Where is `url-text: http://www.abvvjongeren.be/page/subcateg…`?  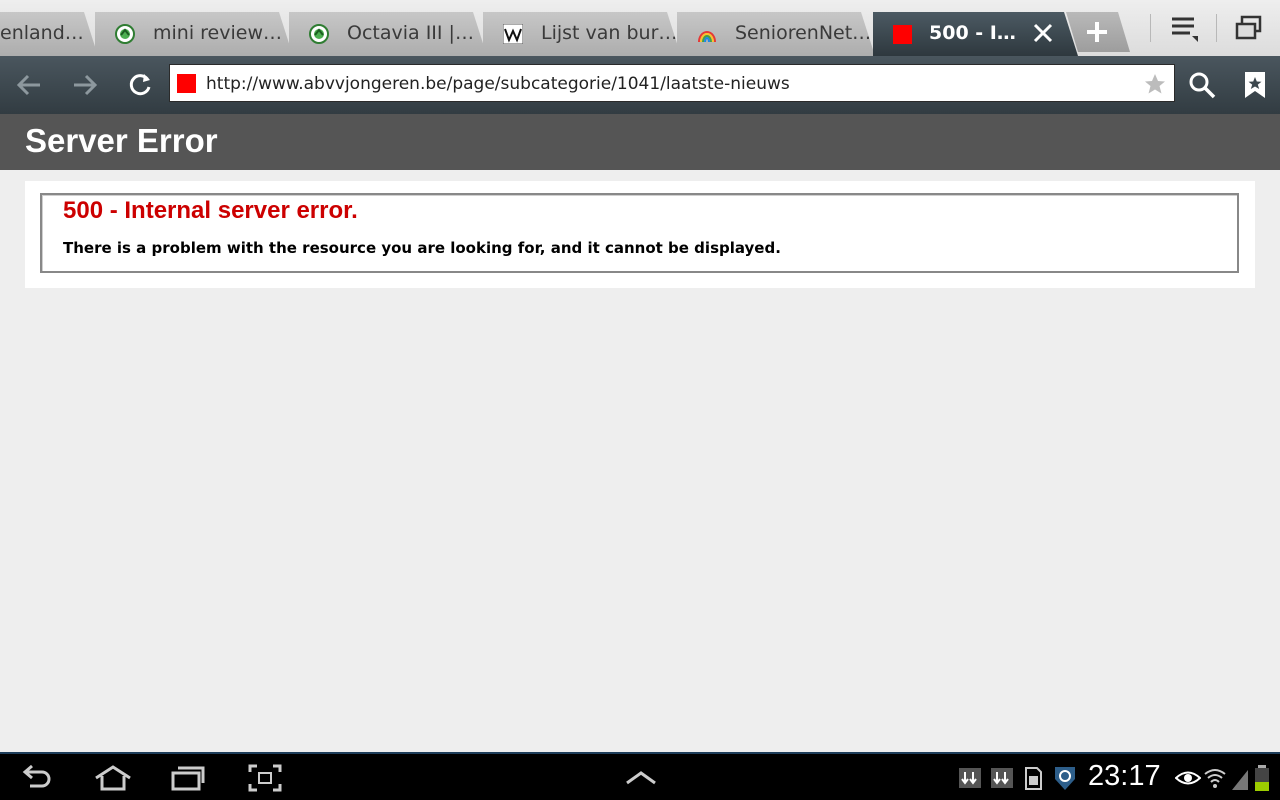
url-text: http://www.abvvjongeren.be/page/subcateg… is located at coordinates (498, 84).